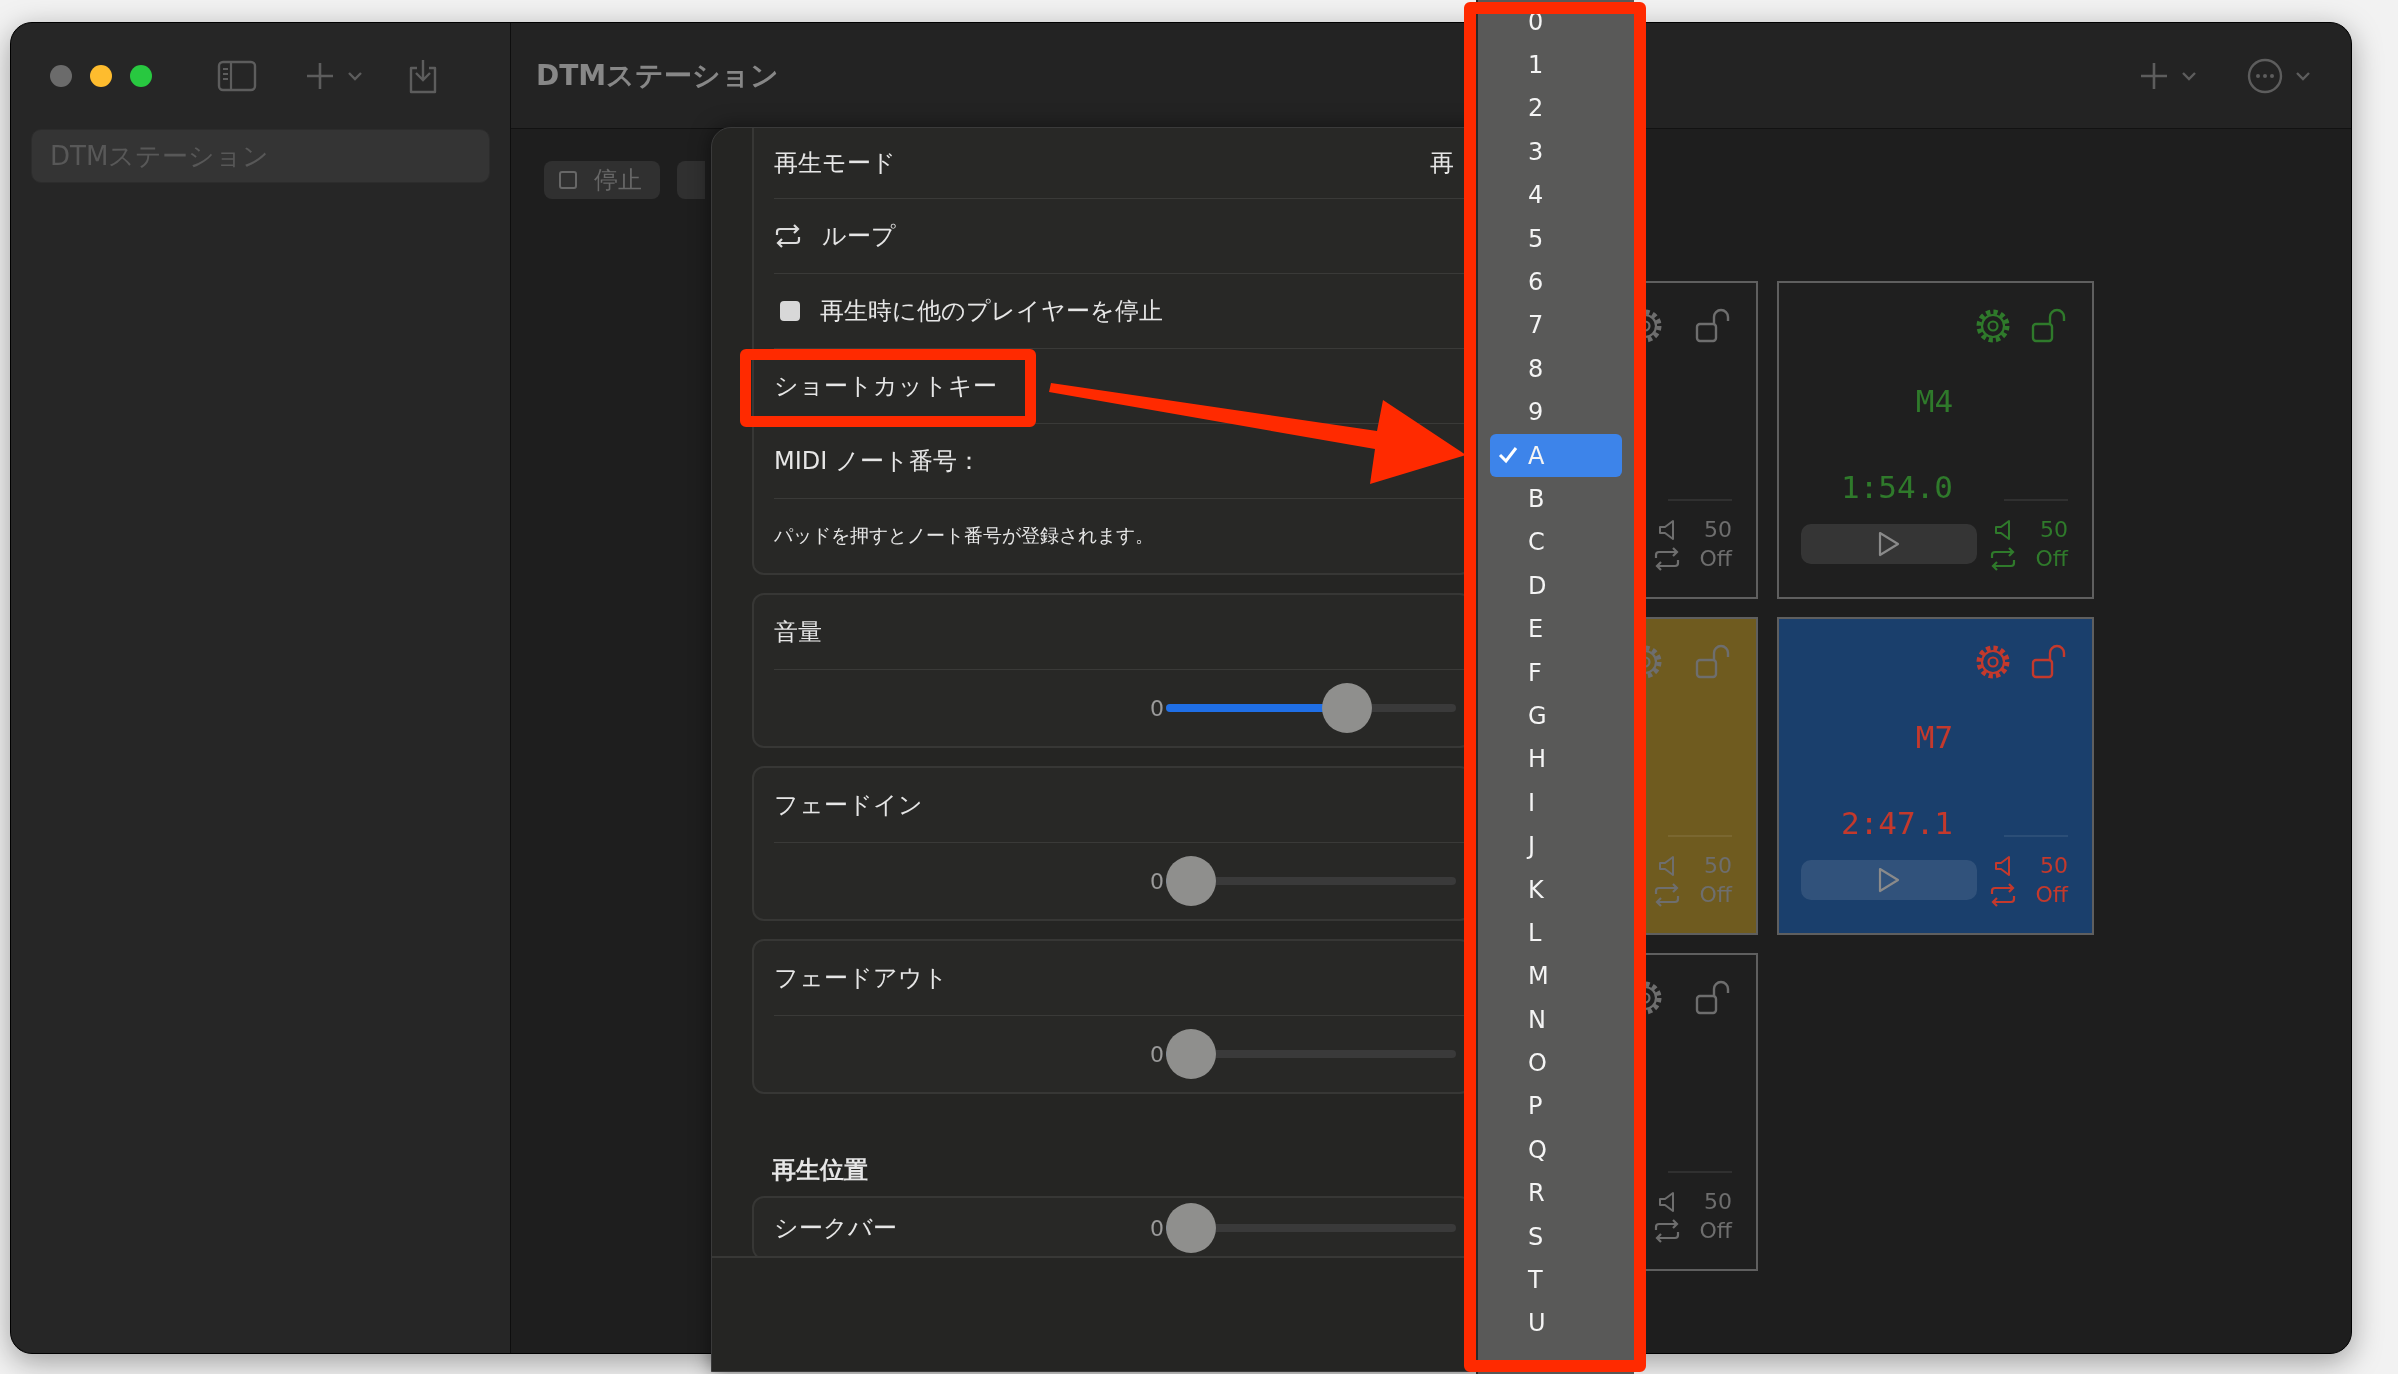 This screenshot has width=2398, height=1374. I want to click on menu-item: C, so click(1556, 542).